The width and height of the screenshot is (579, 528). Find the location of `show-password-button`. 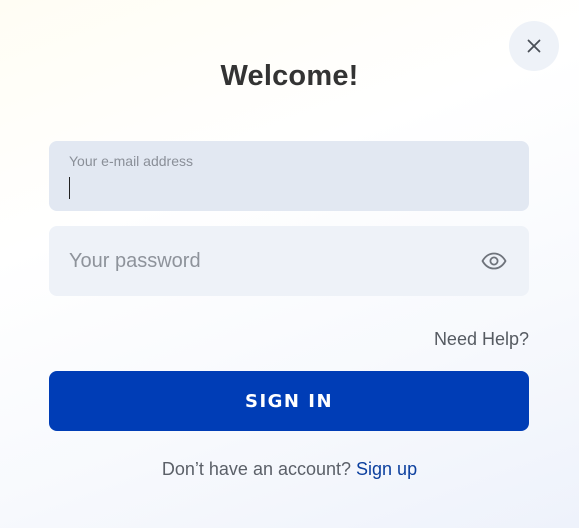

show-password-button is located at coordinates (494, 261).